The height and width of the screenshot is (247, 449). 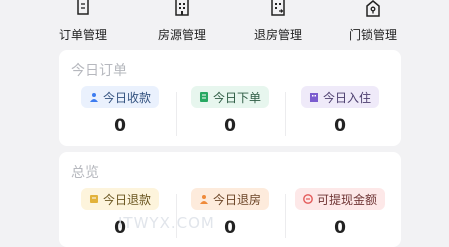 I want to click on stat-label: 今日收款, so click(x=127, y=97).